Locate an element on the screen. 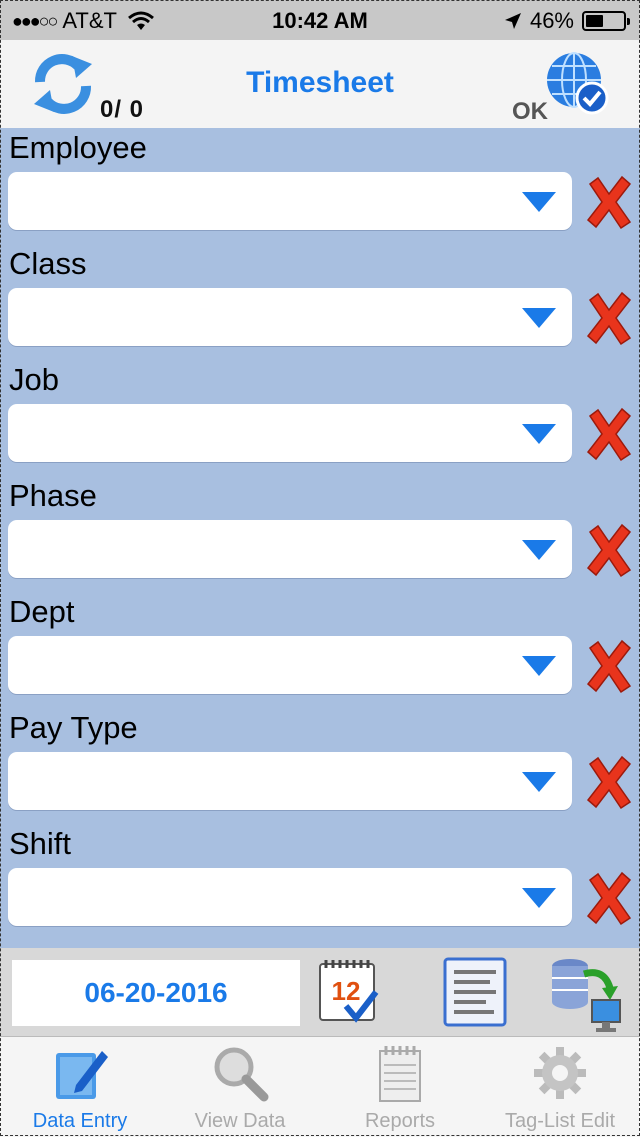 This screenshot has height=1137, width=640. calendar-icon: 12 is located at coordinates (349, 991).